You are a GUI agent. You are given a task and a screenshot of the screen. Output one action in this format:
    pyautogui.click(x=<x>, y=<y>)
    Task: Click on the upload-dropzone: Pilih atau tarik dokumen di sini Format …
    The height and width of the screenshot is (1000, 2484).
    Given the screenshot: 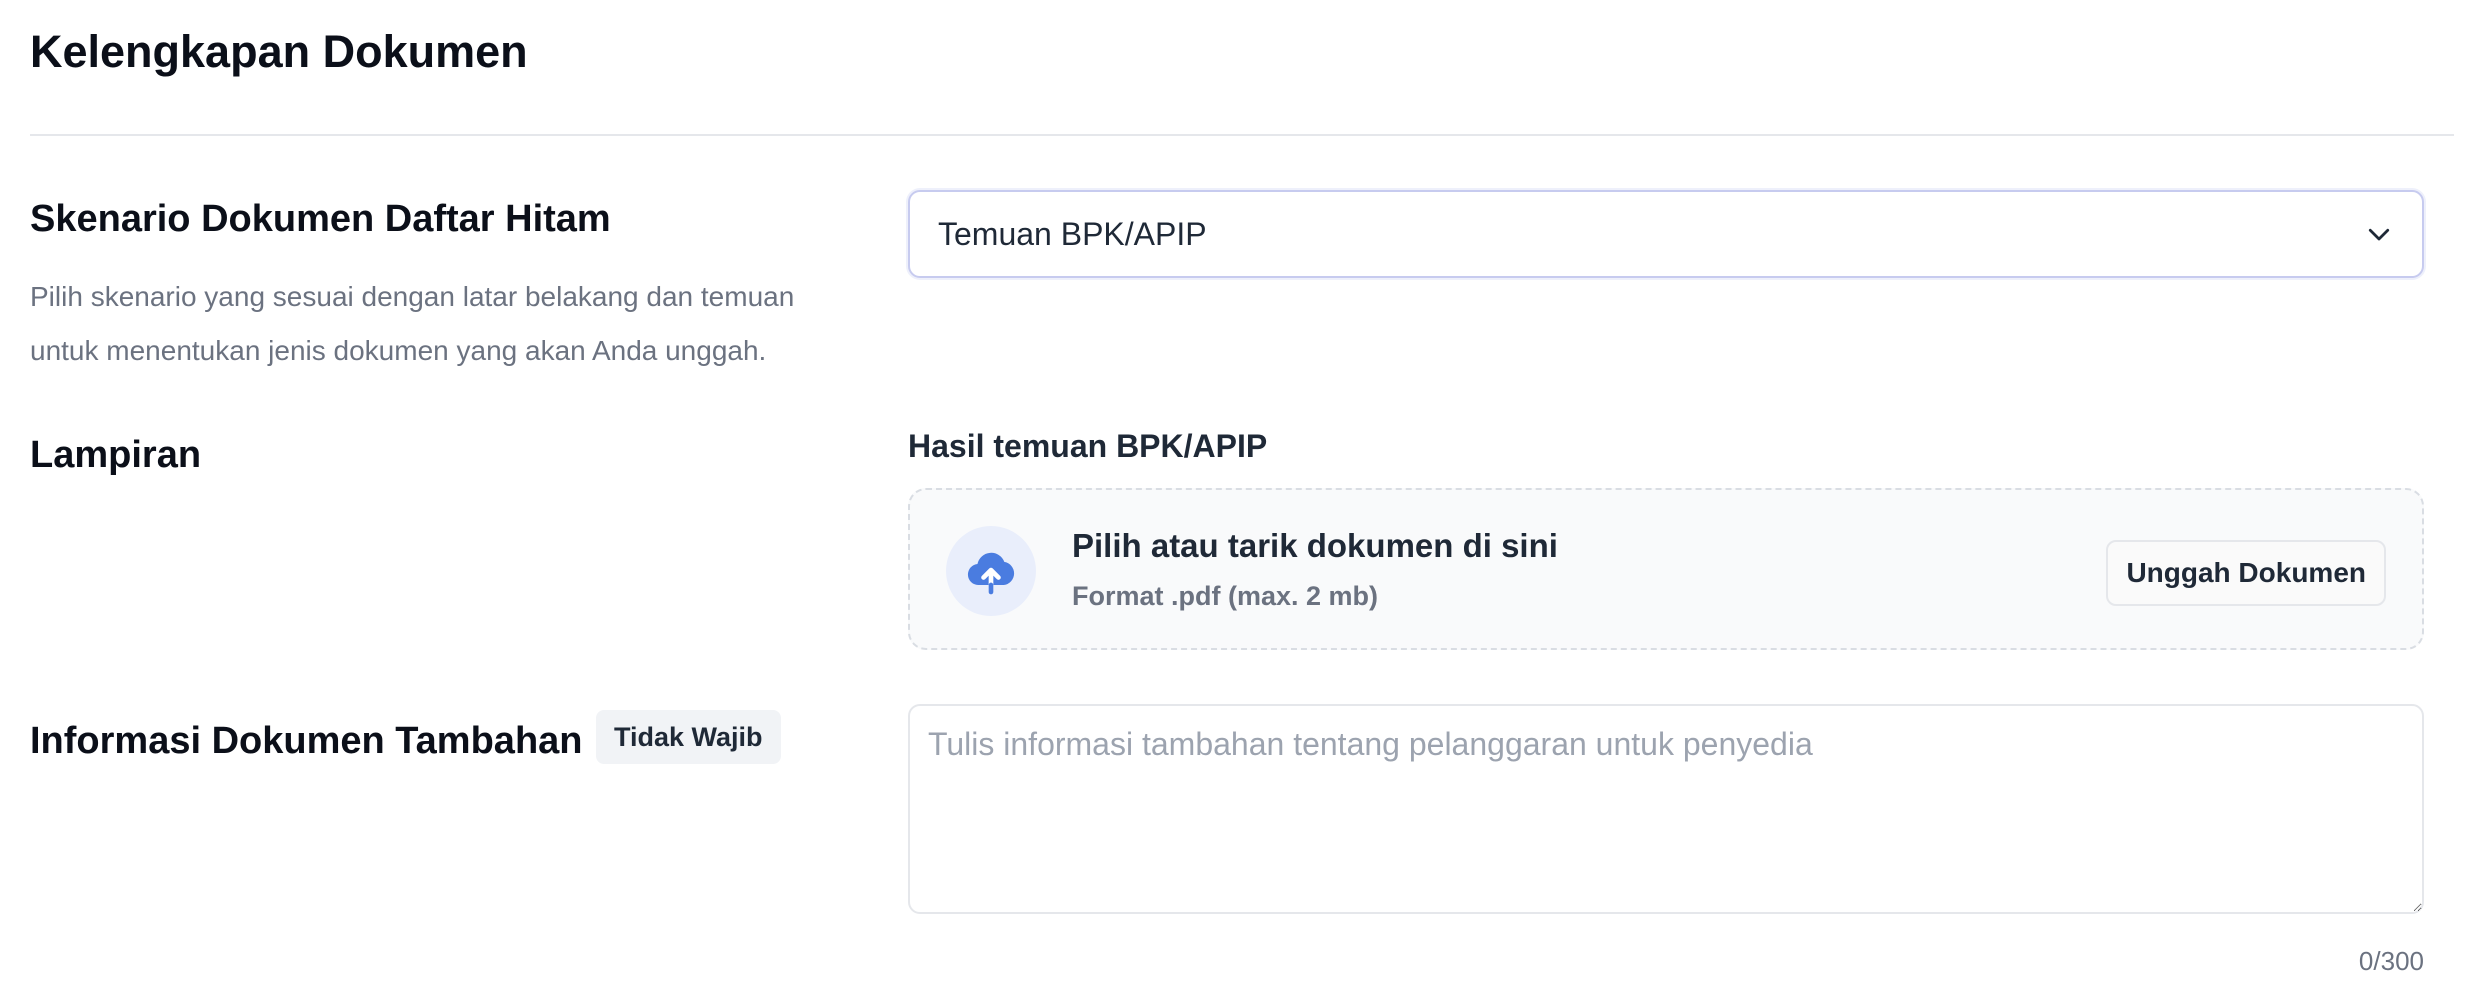 What is the action you would take?
    pyautogui.click(x=1666, y=569)
    